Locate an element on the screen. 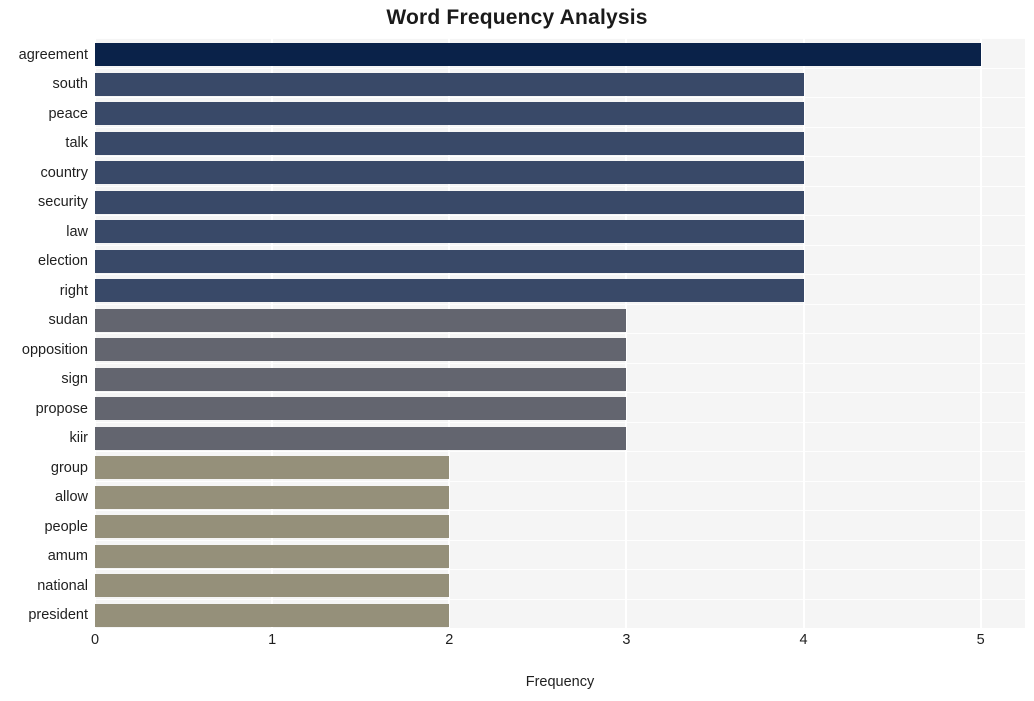  chart-title: Word Frequency Analysis is located at coordinates (517, 17).